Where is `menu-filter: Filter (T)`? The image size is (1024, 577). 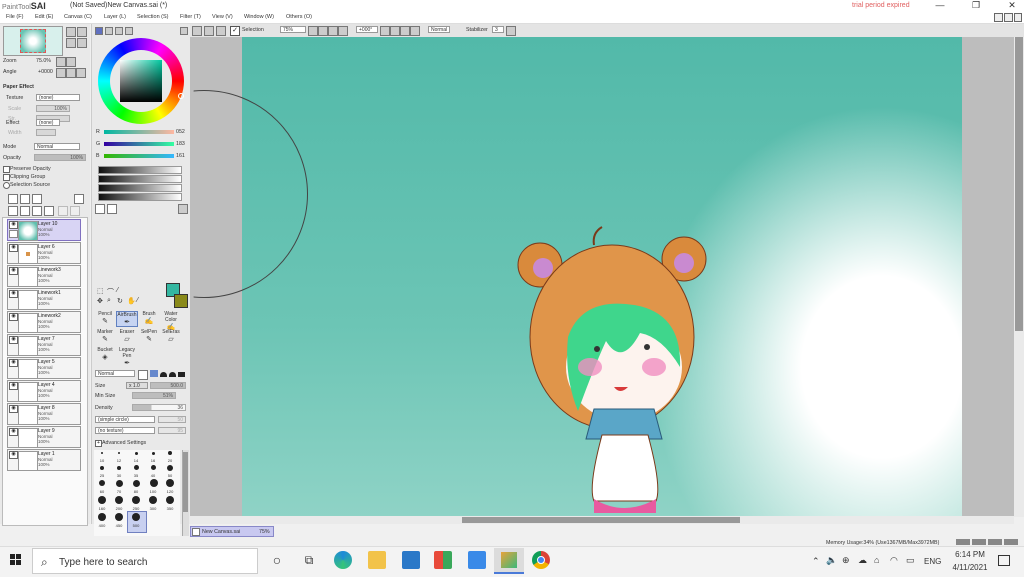 menu-filter: Filter (T) is located at coordinates (190, 17).